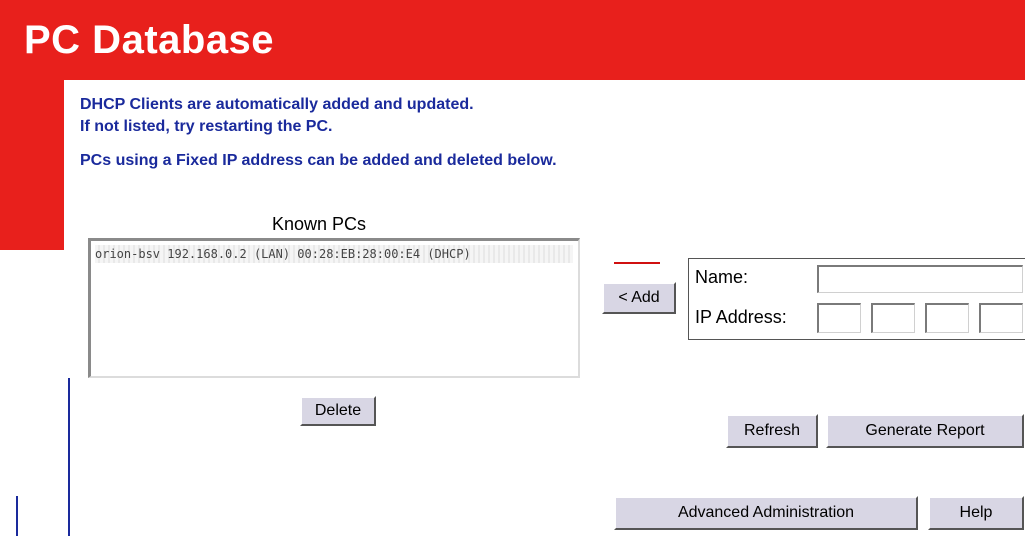  Describe the element at coordinates (206, 126) in the screenshot. I see `info-line-2: If not listed, try restarting the PC.` at that location.